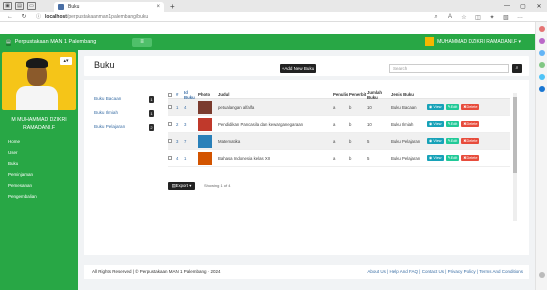 This screenshot has width=547, height=290. Describe the element at coordinates (436, 17) in the screenshot. I see `zoom-icon: ⌕` at that location.